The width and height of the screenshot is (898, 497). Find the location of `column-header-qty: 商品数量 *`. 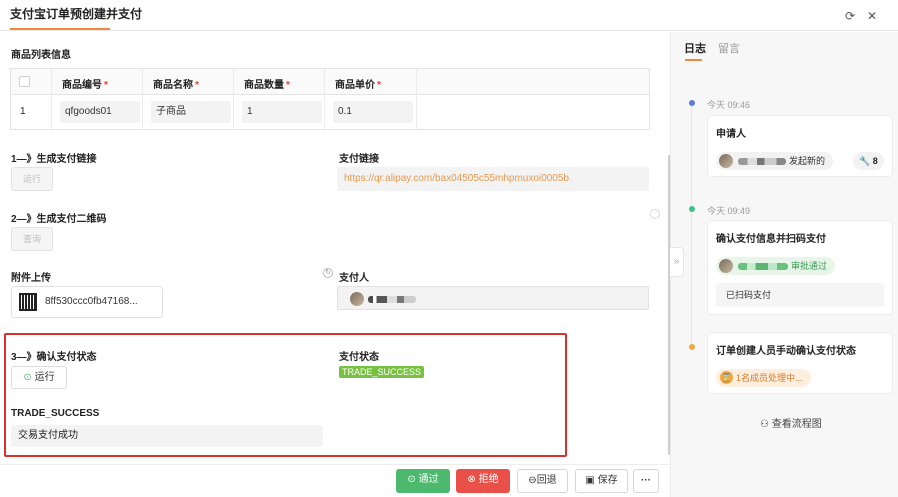

column-header-qty: 商品数量 * is located at coordinates (267, 85).